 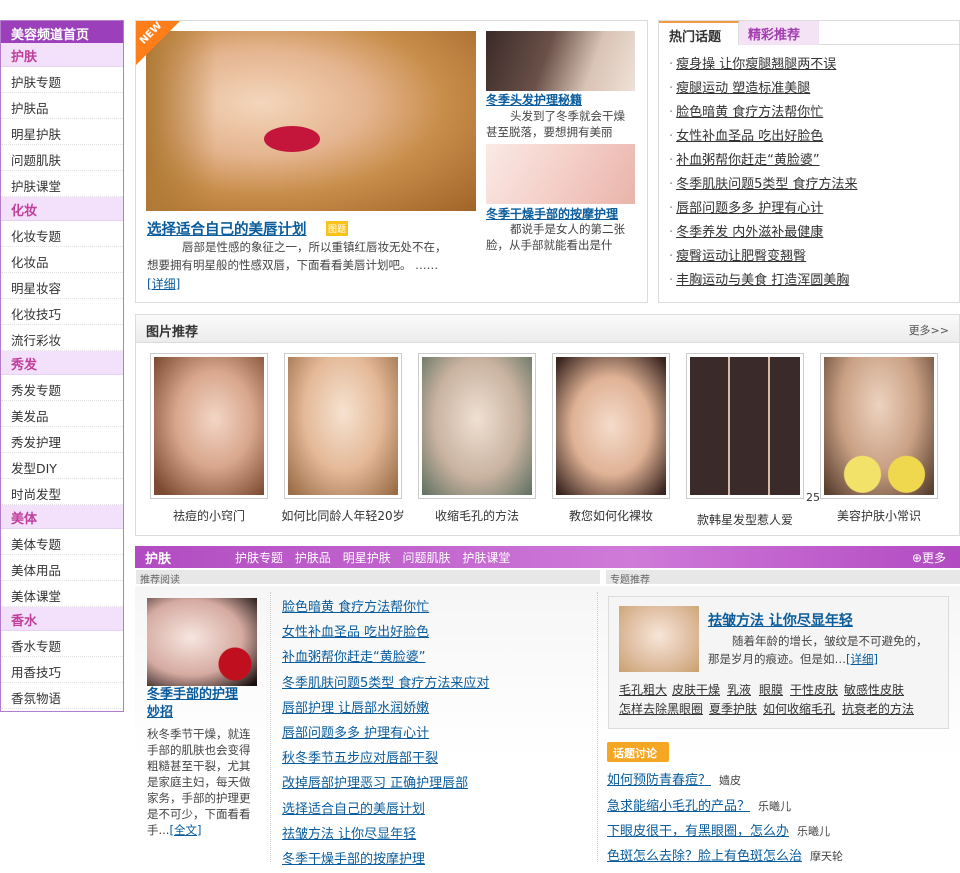 What do you see at coordinates (814, 233) in the screenshot?
I see `list-item: · 冬季养发 内外滋补最健康` at bounding box center [814, 233].